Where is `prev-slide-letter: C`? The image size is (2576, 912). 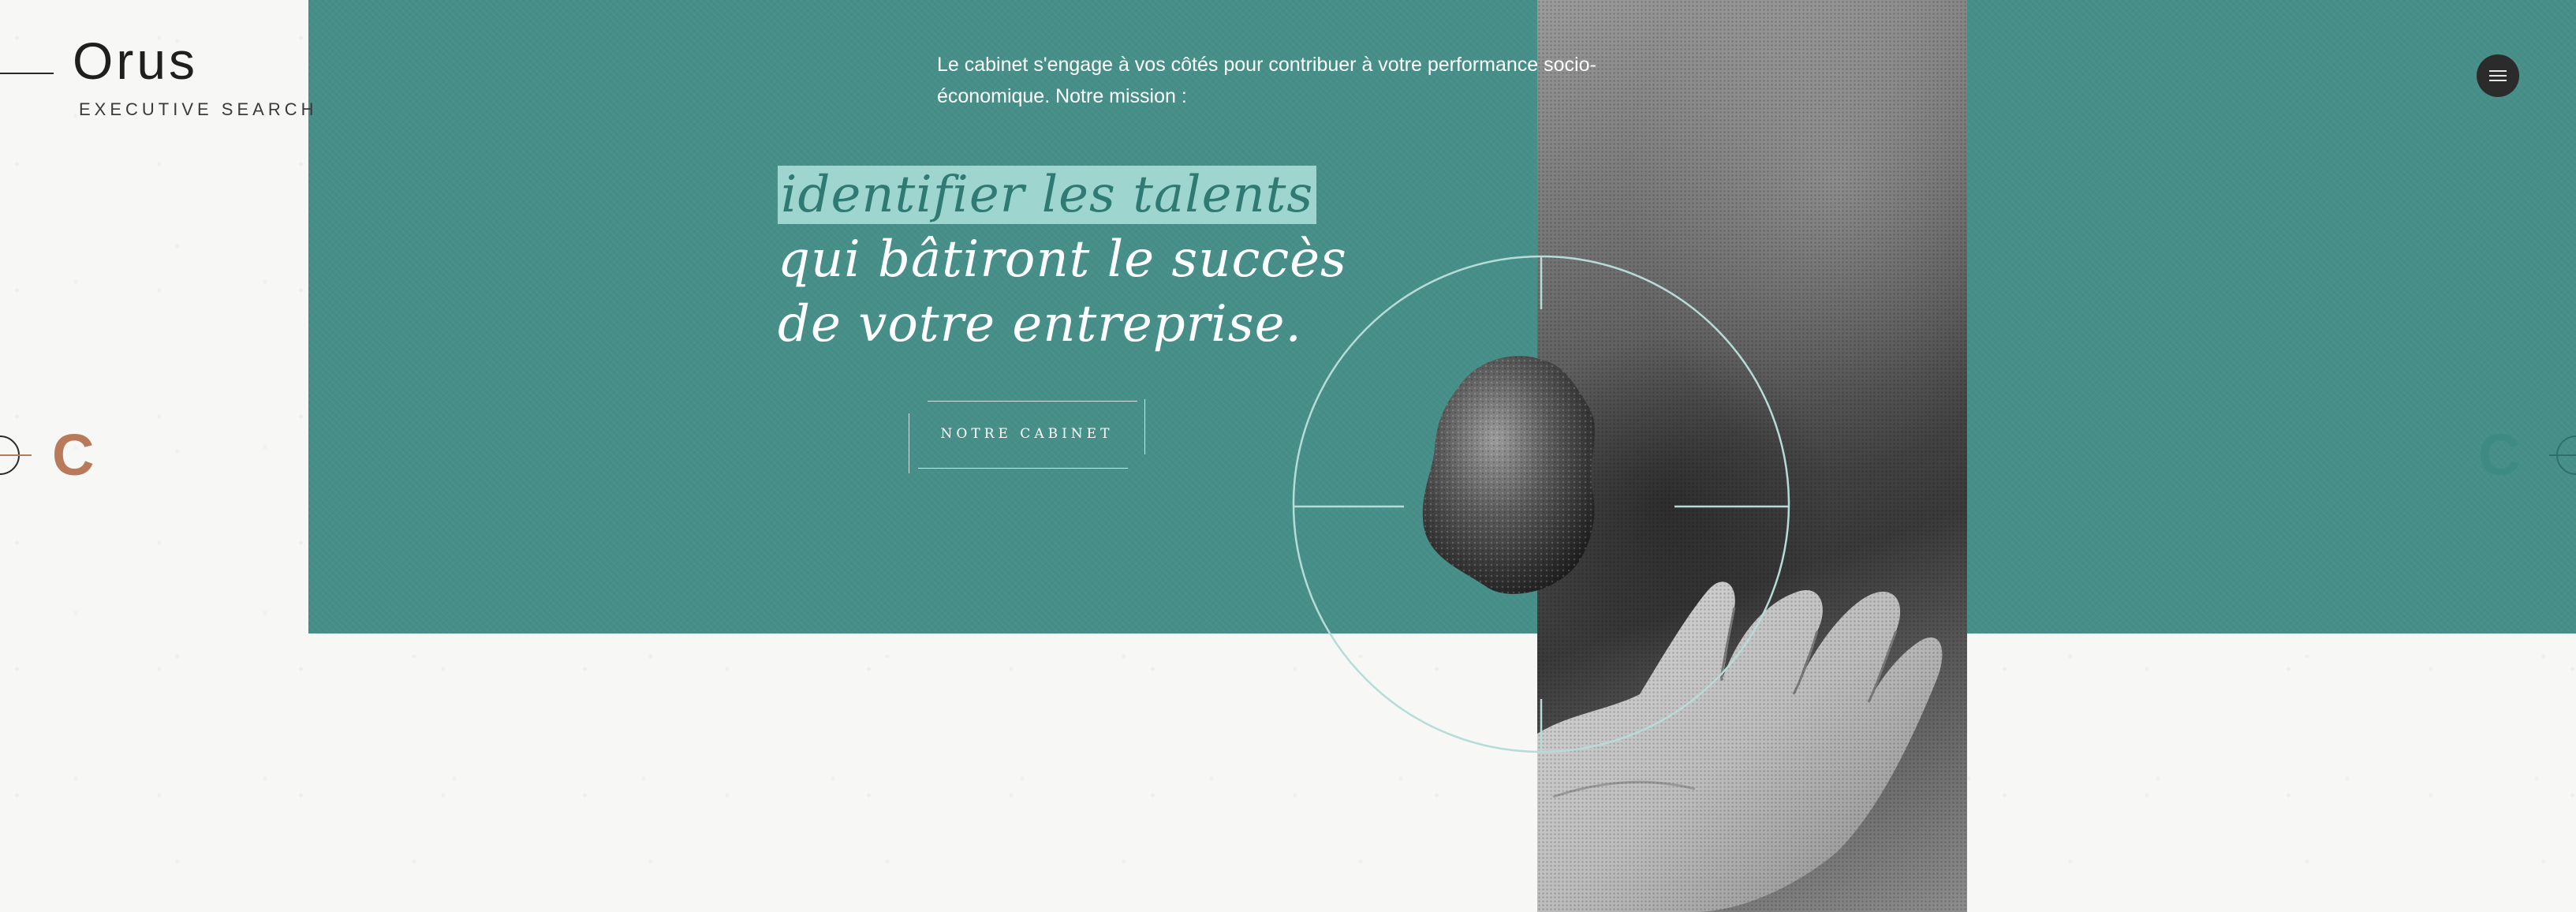
prev-slide-letter: C is located at coordinates (73, 455).